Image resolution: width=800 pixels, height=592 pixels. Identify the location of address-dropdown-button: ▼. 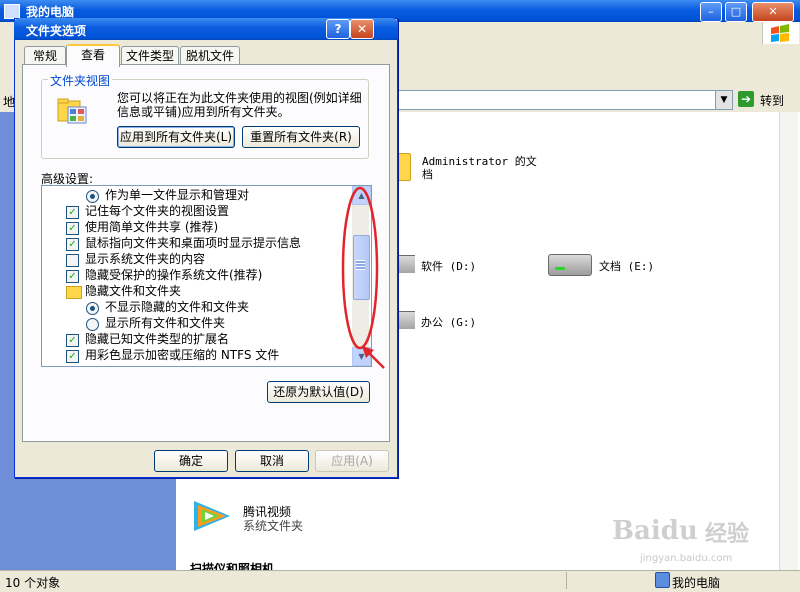
(724, 100).